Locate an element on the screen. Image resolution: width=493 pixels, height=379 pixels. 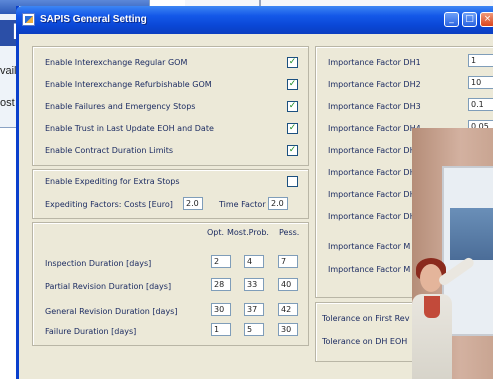
general-revision-opt-input: 30 is located at coordinates (221, 309).